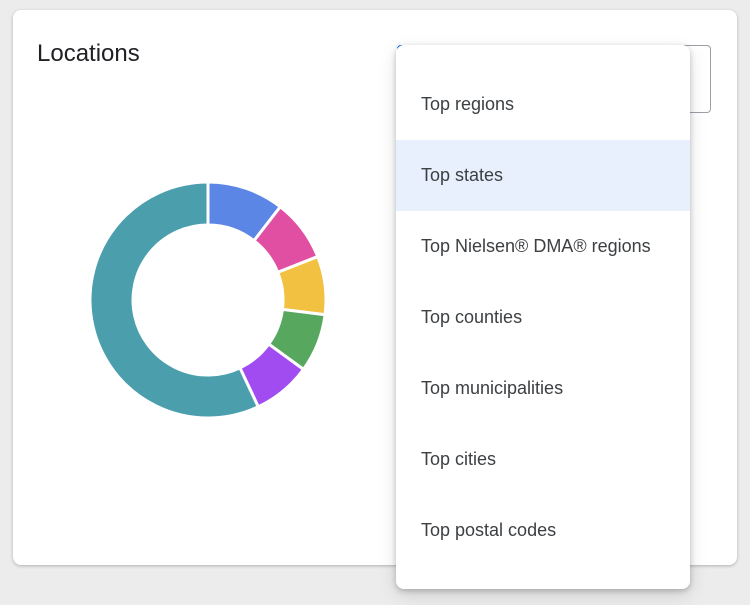 Image resolution: width=750 pixels, height=605 pixels. Describe the element at coordinates (543, 246) in the screenshot. I see `menu-item-top-nielsen-dma-regions: Top Nielsen® DMA® regions` at that location.